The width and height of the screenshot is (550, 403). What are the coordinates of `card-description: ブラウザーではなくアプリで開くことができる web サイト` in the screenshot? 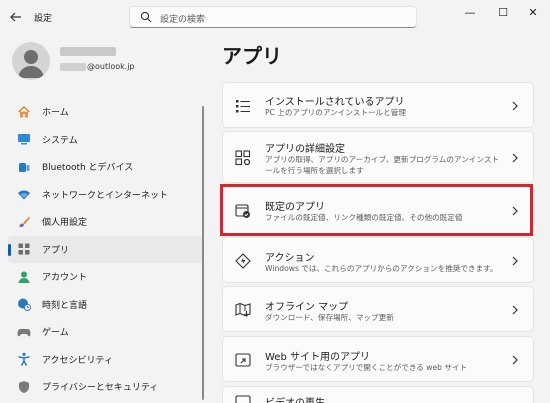 It's located at (366, 367).